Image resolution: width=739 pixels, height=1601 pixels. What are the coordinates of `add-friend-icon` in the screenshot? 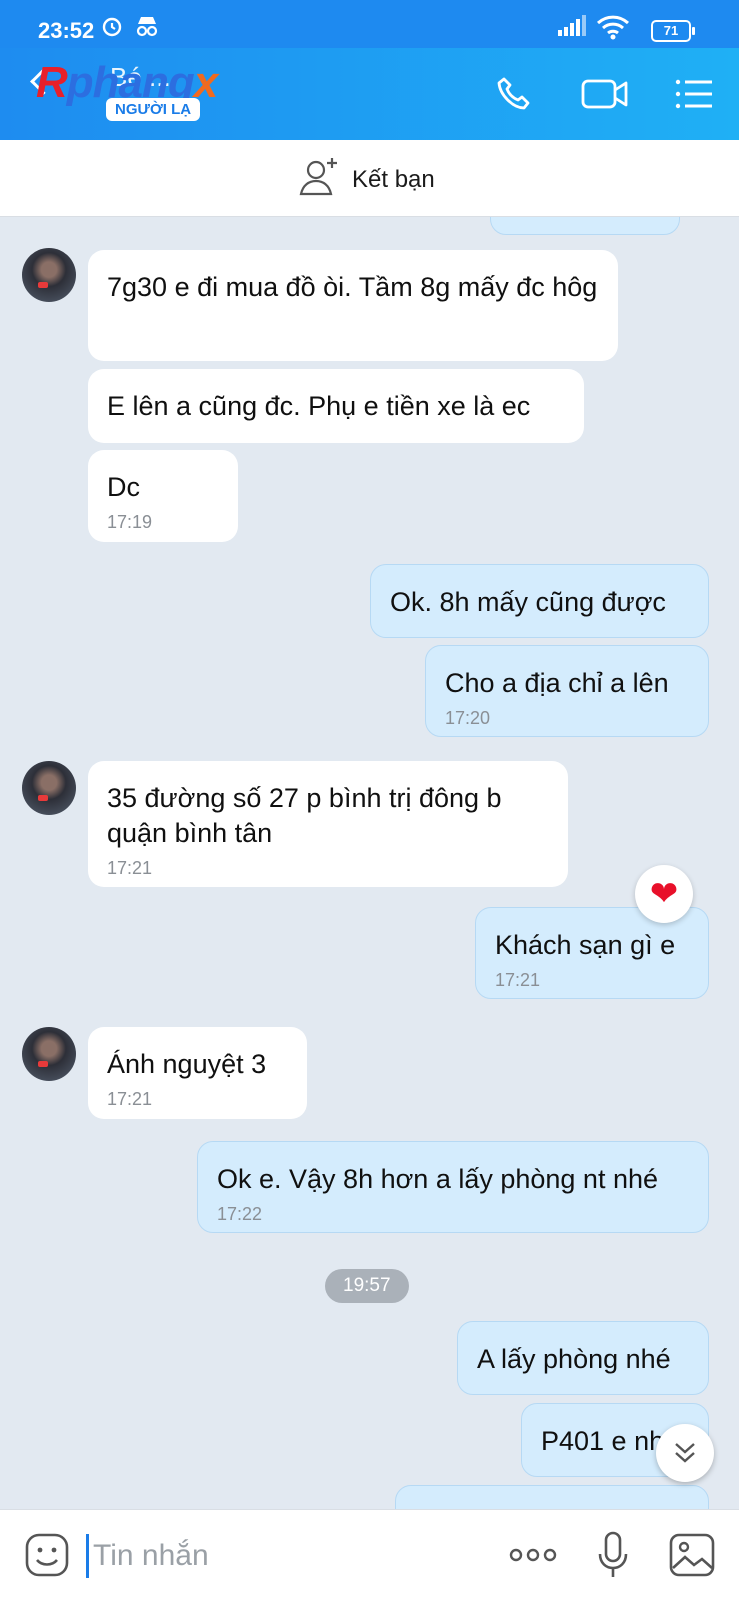 It's located at (319, 179).